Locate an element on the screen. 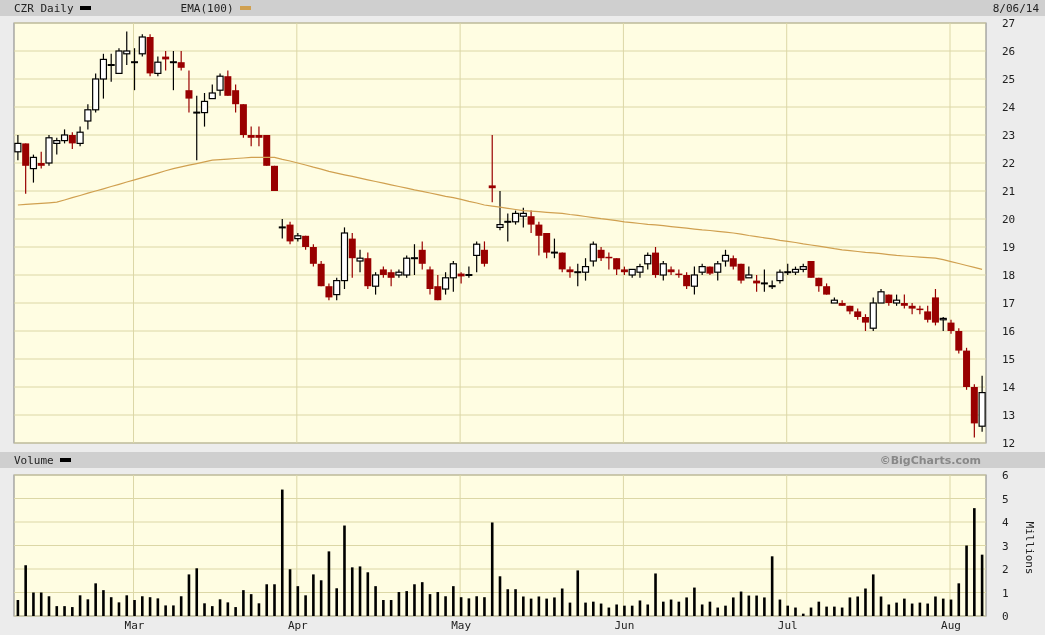  axis-label: Jul is located at coordinates (787, 625).